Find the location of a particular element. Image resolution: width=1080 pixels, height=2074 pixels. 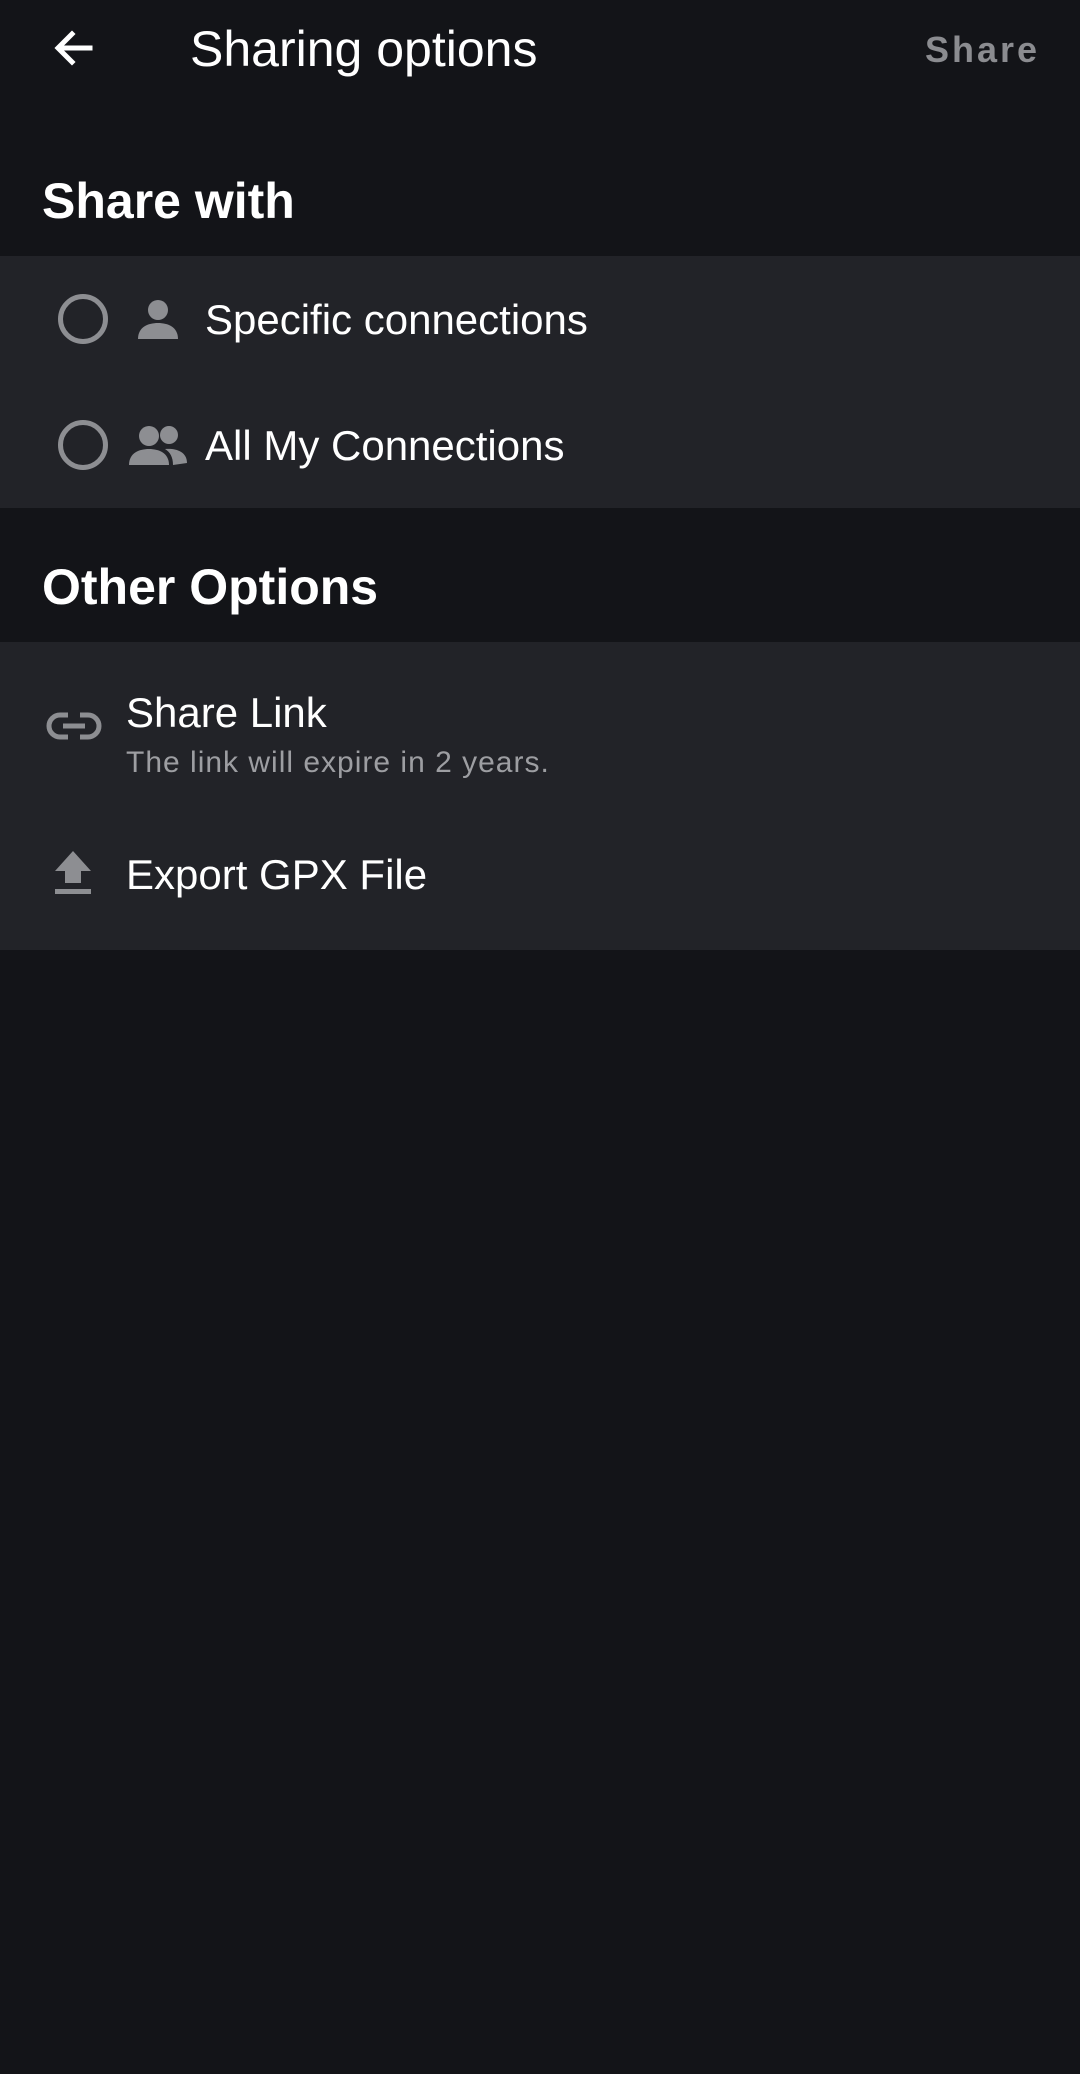

other-options-header: Other Options is located at coordinates (210, 587).